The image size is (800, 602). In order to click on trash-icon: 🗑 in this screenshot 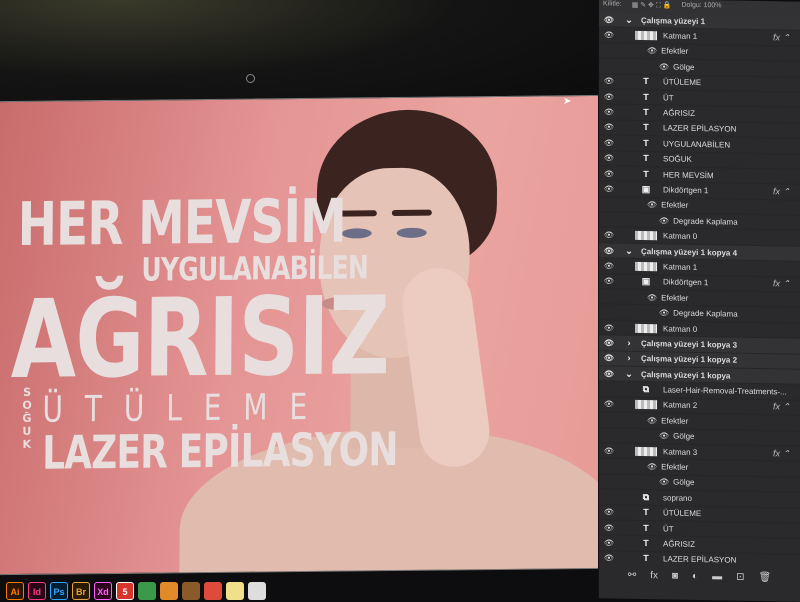, I will do `click(764, 577)`.